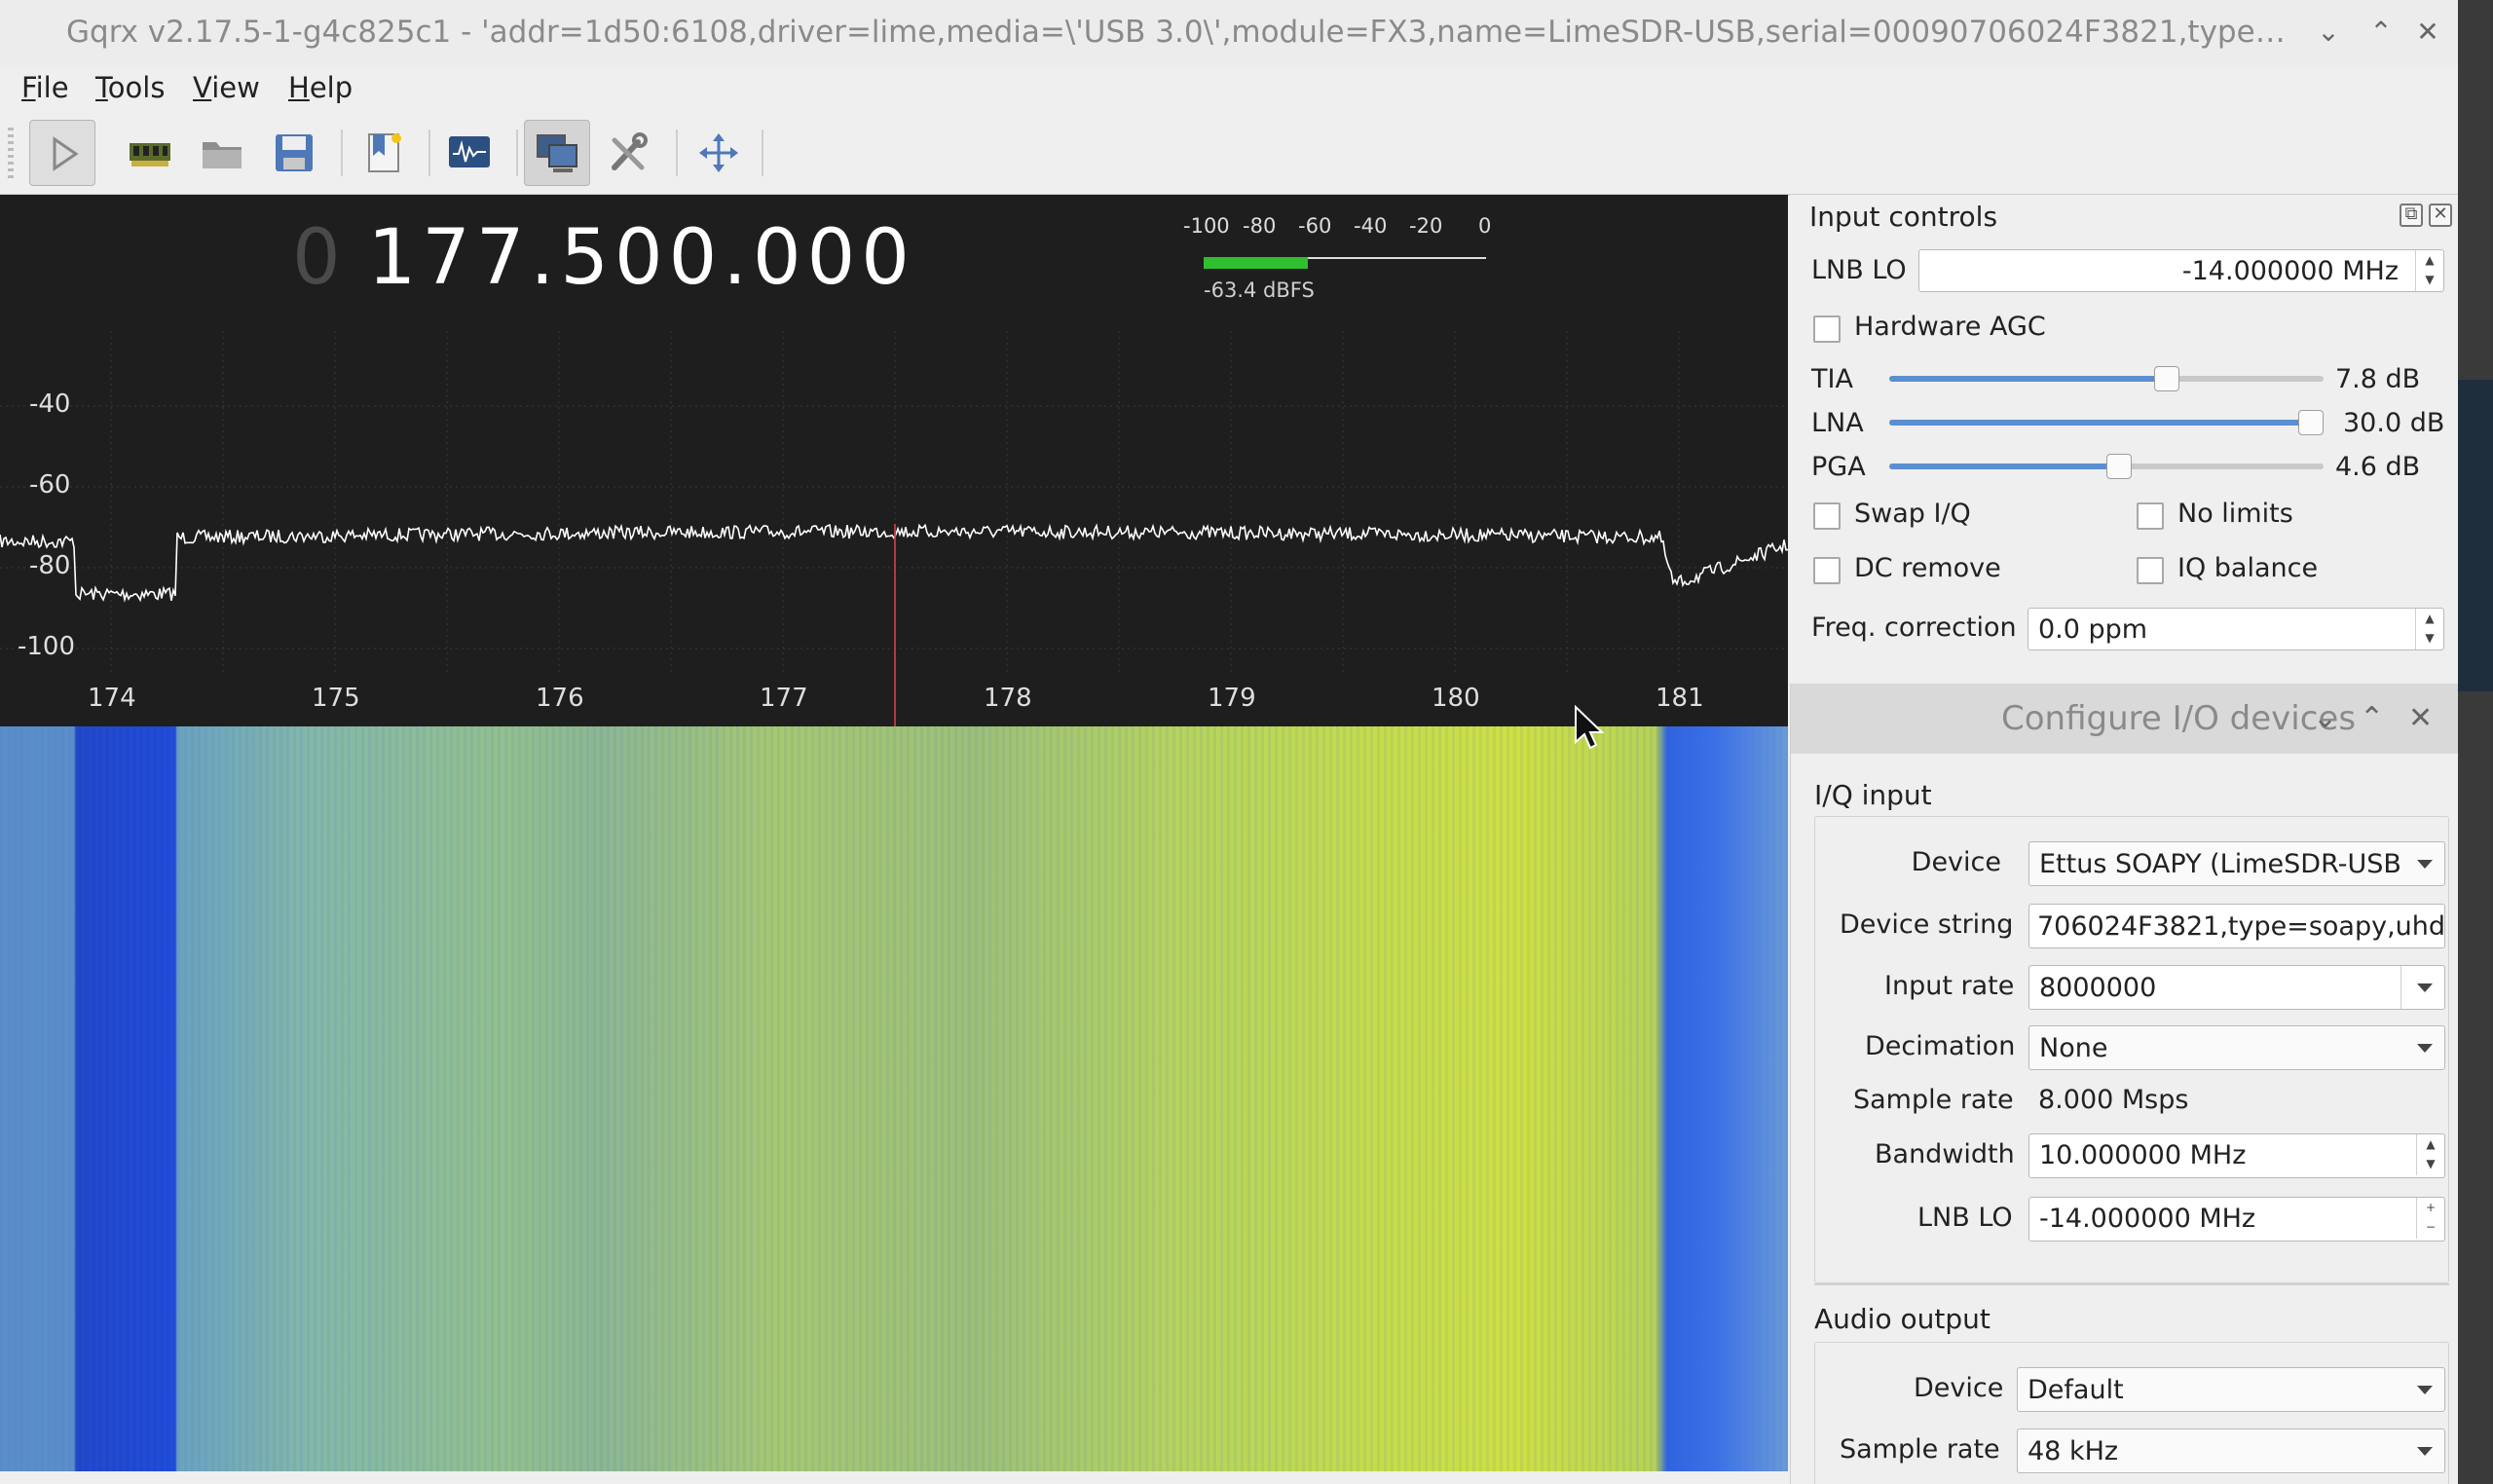 The image size is (2493, 1484). Describe the element at coordinates (2237, 863) in the screenshot. I see `iq-device-combo: Ettus SOAPY (LimeSDR-USB` at that location.